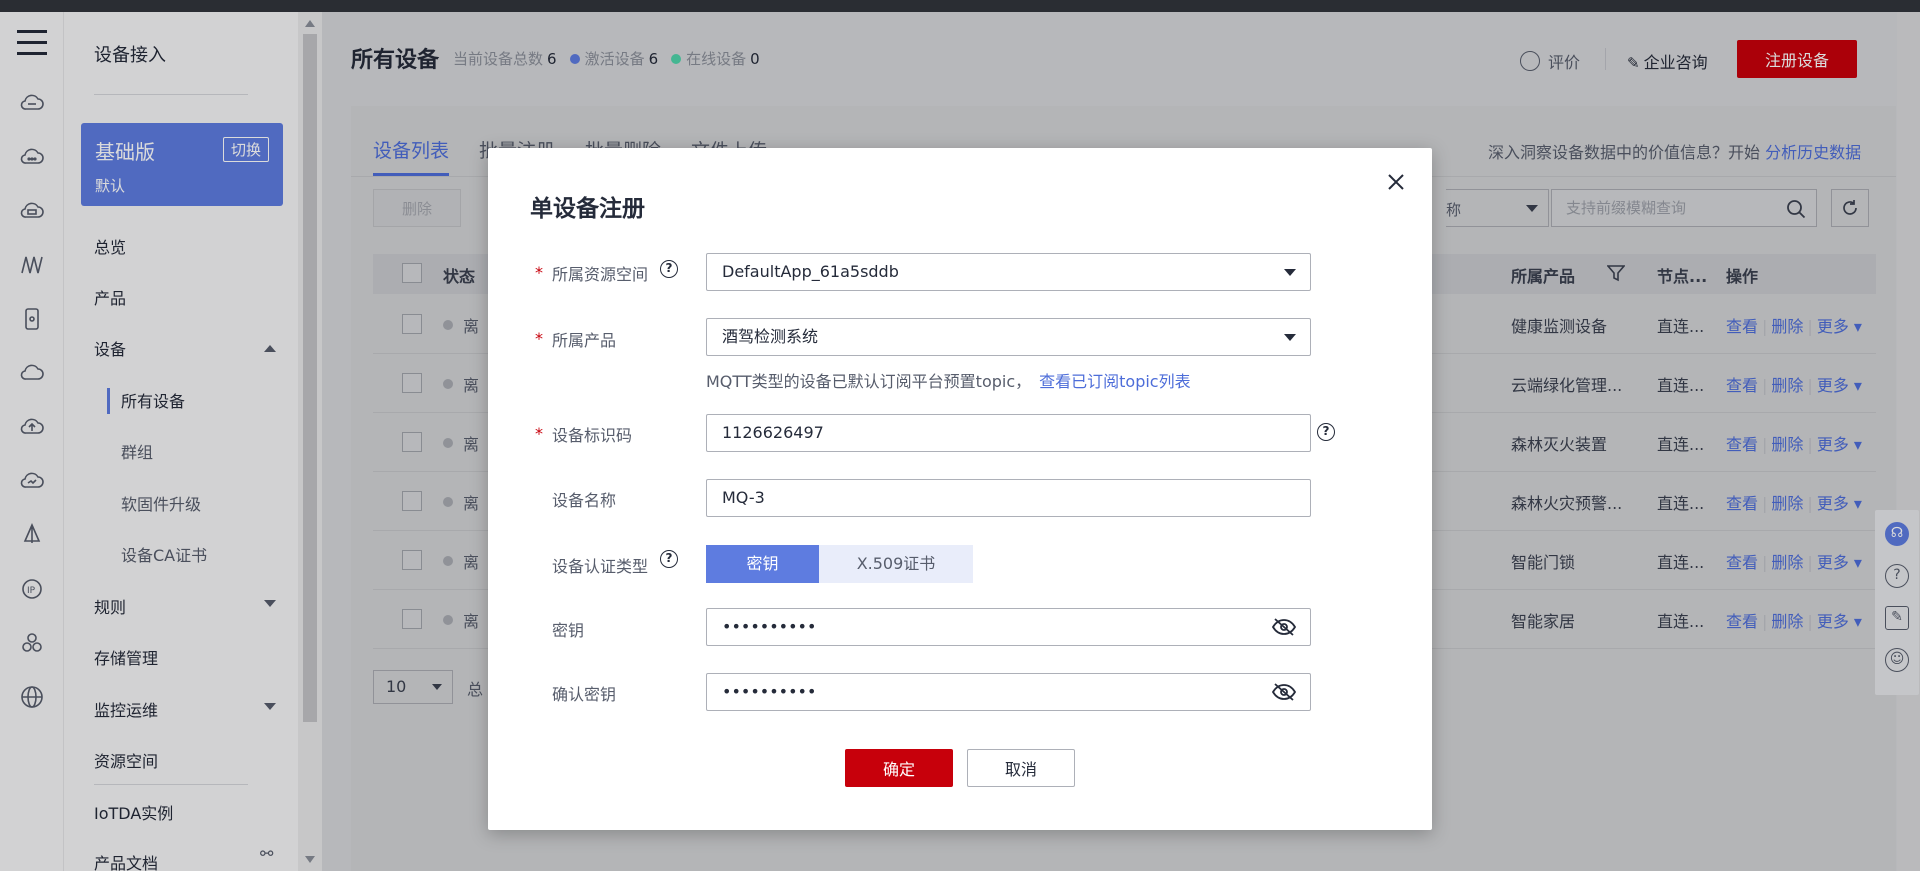 The height and width of the screenshot is (871, 1920). What do you see at coordinates (587, 209) in the screenshot?
I see `dialog-title: 单设备注册` at bounding box center [587, 209].